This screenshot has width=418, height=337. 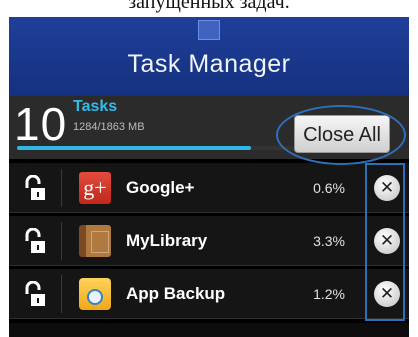 What do you see at coordinates (209, 6) in the screenshot?
I see `caption-text: запущенных задач.` at bounding box center [209, 6].